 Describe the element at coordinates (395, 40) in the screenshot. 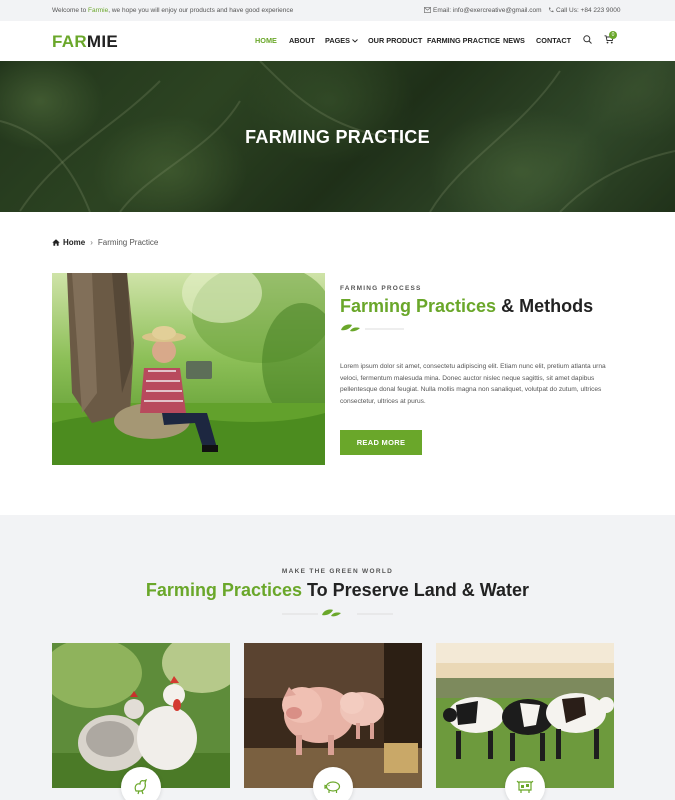

I see `nav-our-product: OUR PRODUCT` at that location.